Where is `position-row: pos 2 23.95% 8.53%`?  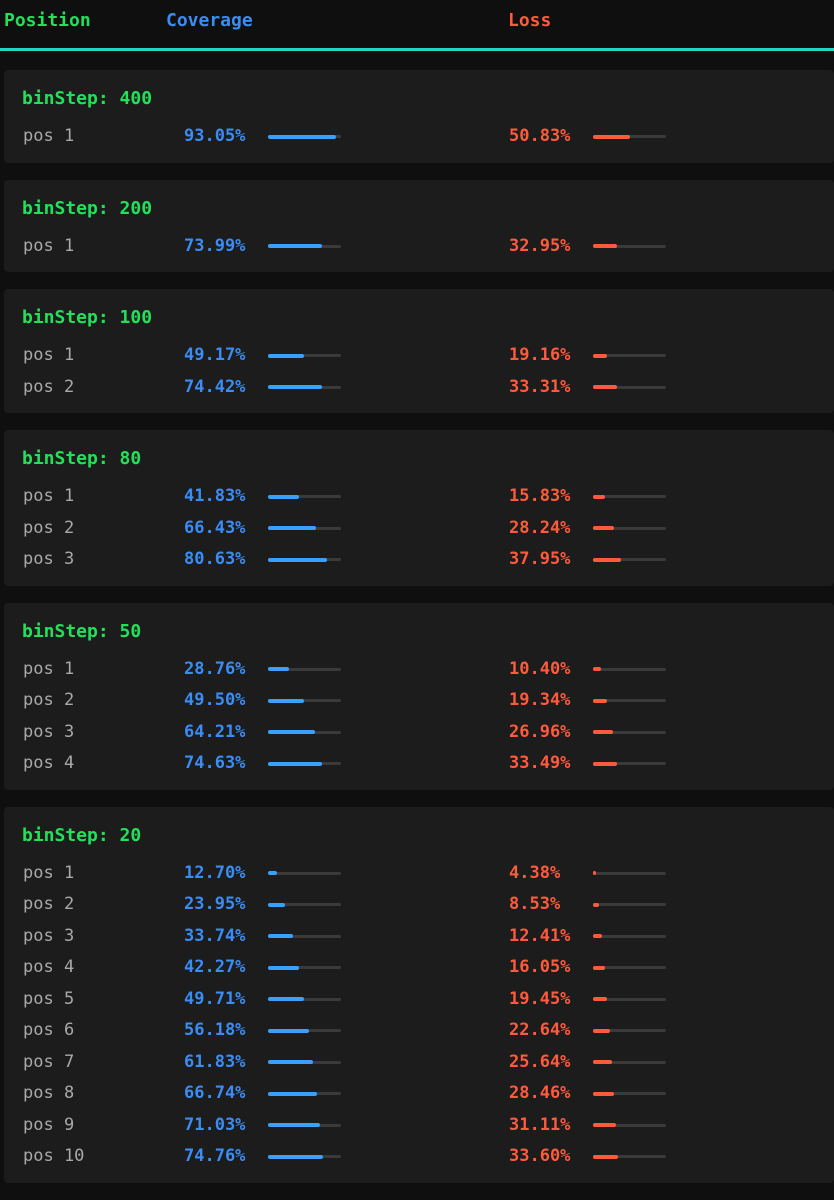 position-row: pos 2 23.95% 8.53% is located at coordinates (419, 907).